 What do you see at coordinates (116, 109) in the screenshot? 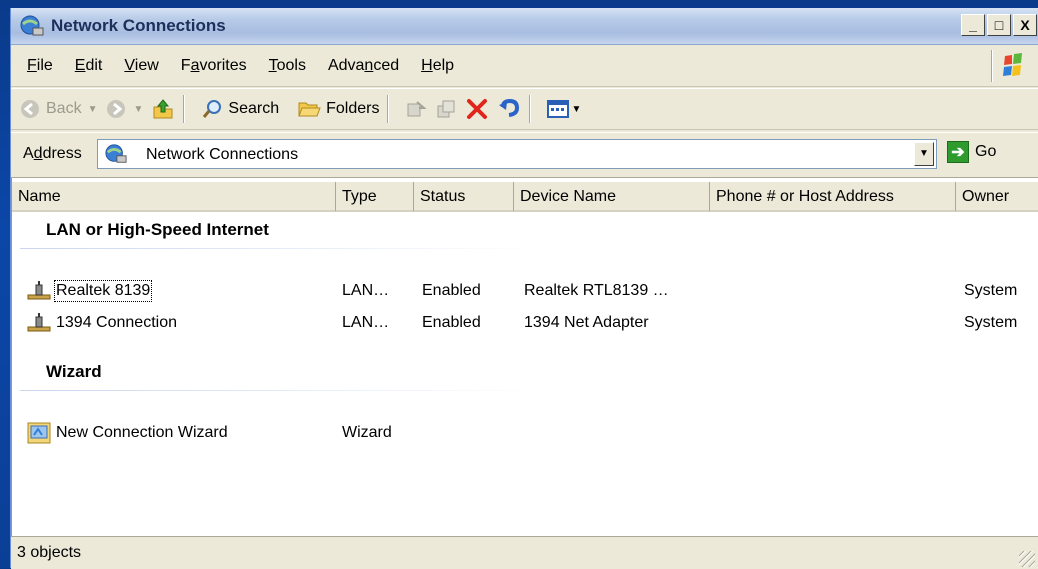
I see `forward-arrow-icon` at bounding box center [116, 109].